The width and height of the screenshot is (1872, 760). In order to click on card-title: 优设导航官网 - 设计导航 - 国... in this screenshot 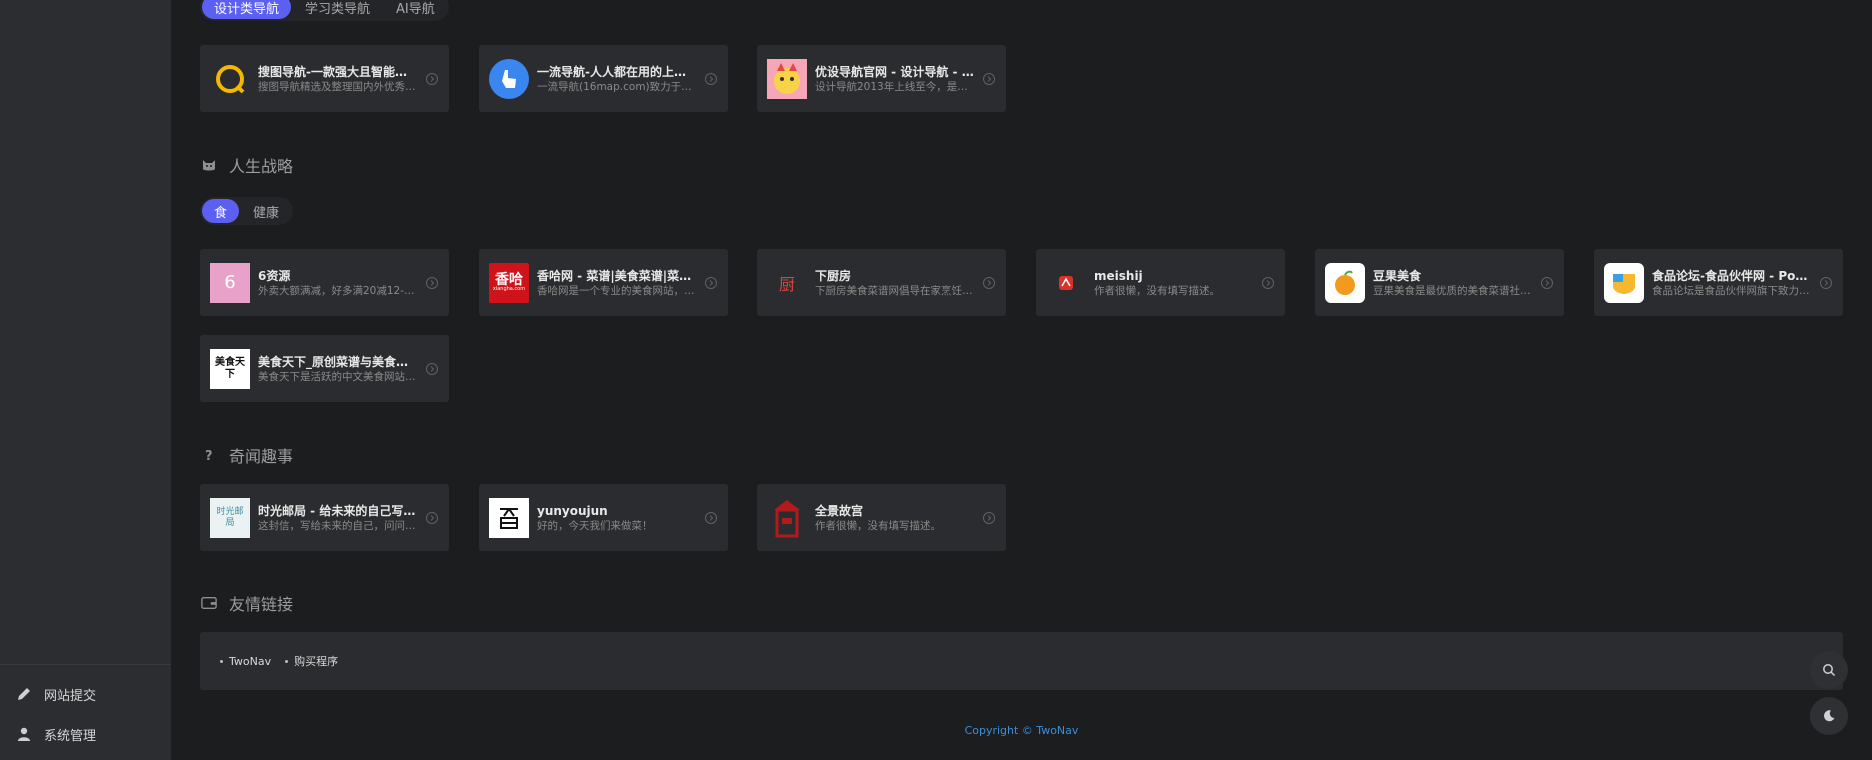, I will do `click(894, 71)`.